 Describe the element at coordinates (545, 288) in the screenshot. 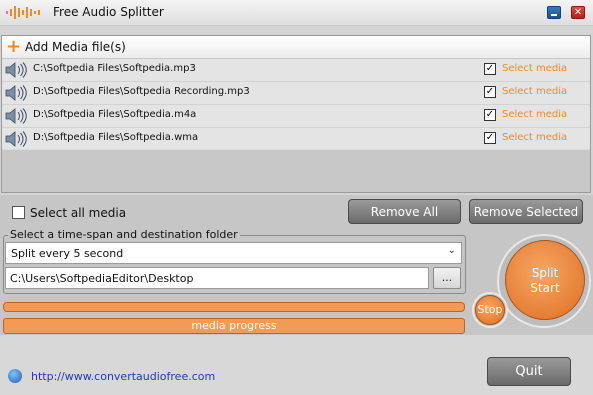

I see `start-label: Start` at that location.